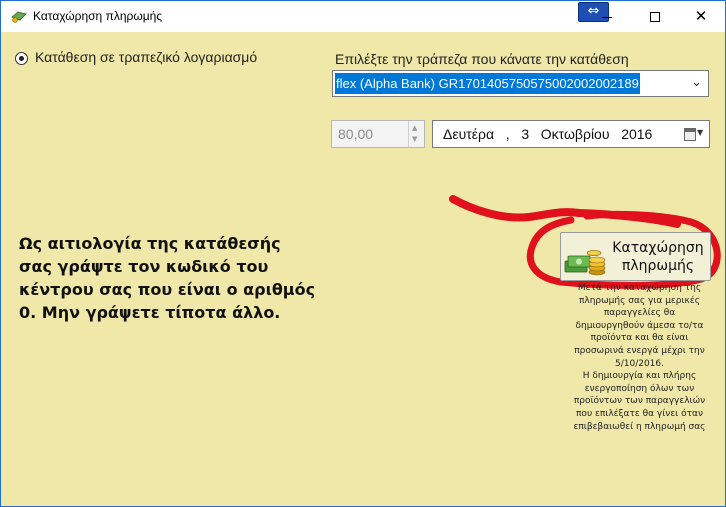  What do you see at coordinates (639, 338) in the screenshot?
I see `note-line: προϊόντα και θα είναι` at bounding box center [639, 338].